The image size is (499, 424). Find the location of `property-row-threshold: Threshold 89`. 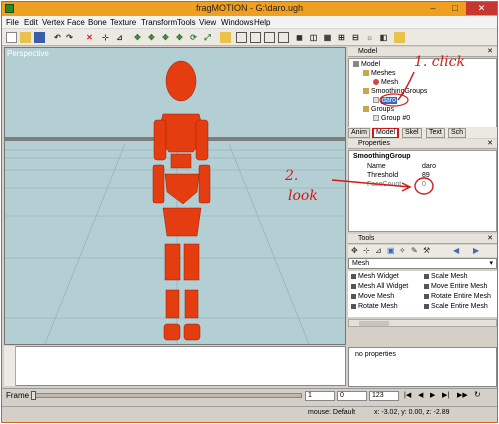

property-row-threshold: Threshold 89 is located at coordinates (422, 176).